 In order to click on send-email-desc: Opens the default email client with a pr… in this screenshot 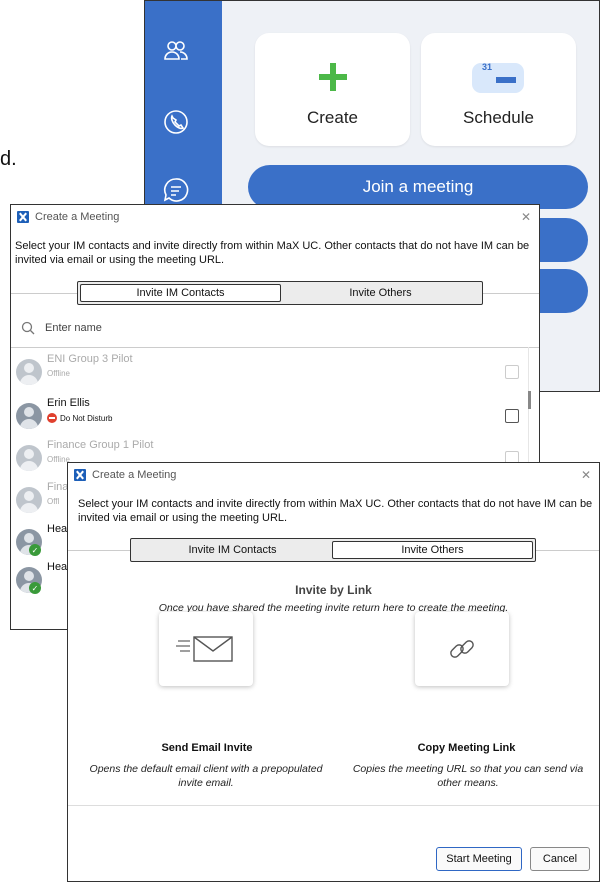, I will do `click(206, 776)`.